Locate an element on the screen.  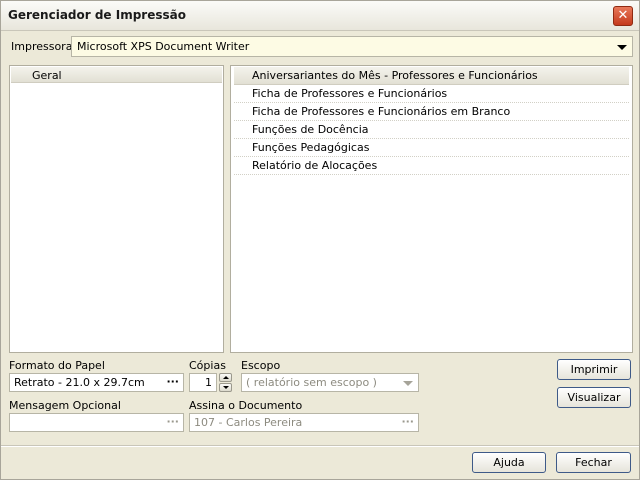
preview-button: Visualizar is located at coordinates (594, 397).